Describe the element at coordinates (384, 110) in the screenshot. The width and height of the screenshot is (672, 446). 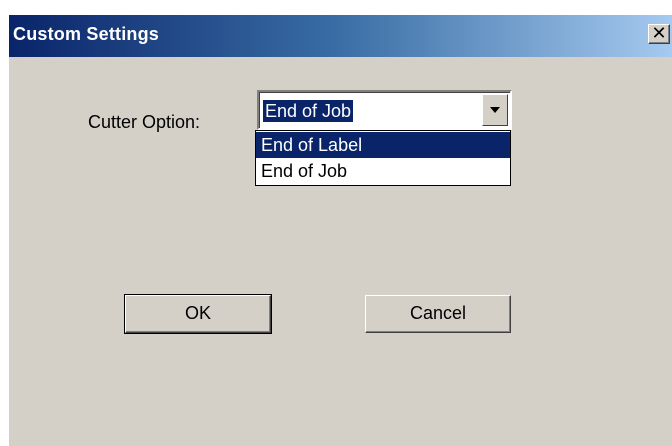
I see `cutter-option-combobox: End of Job` at that location.